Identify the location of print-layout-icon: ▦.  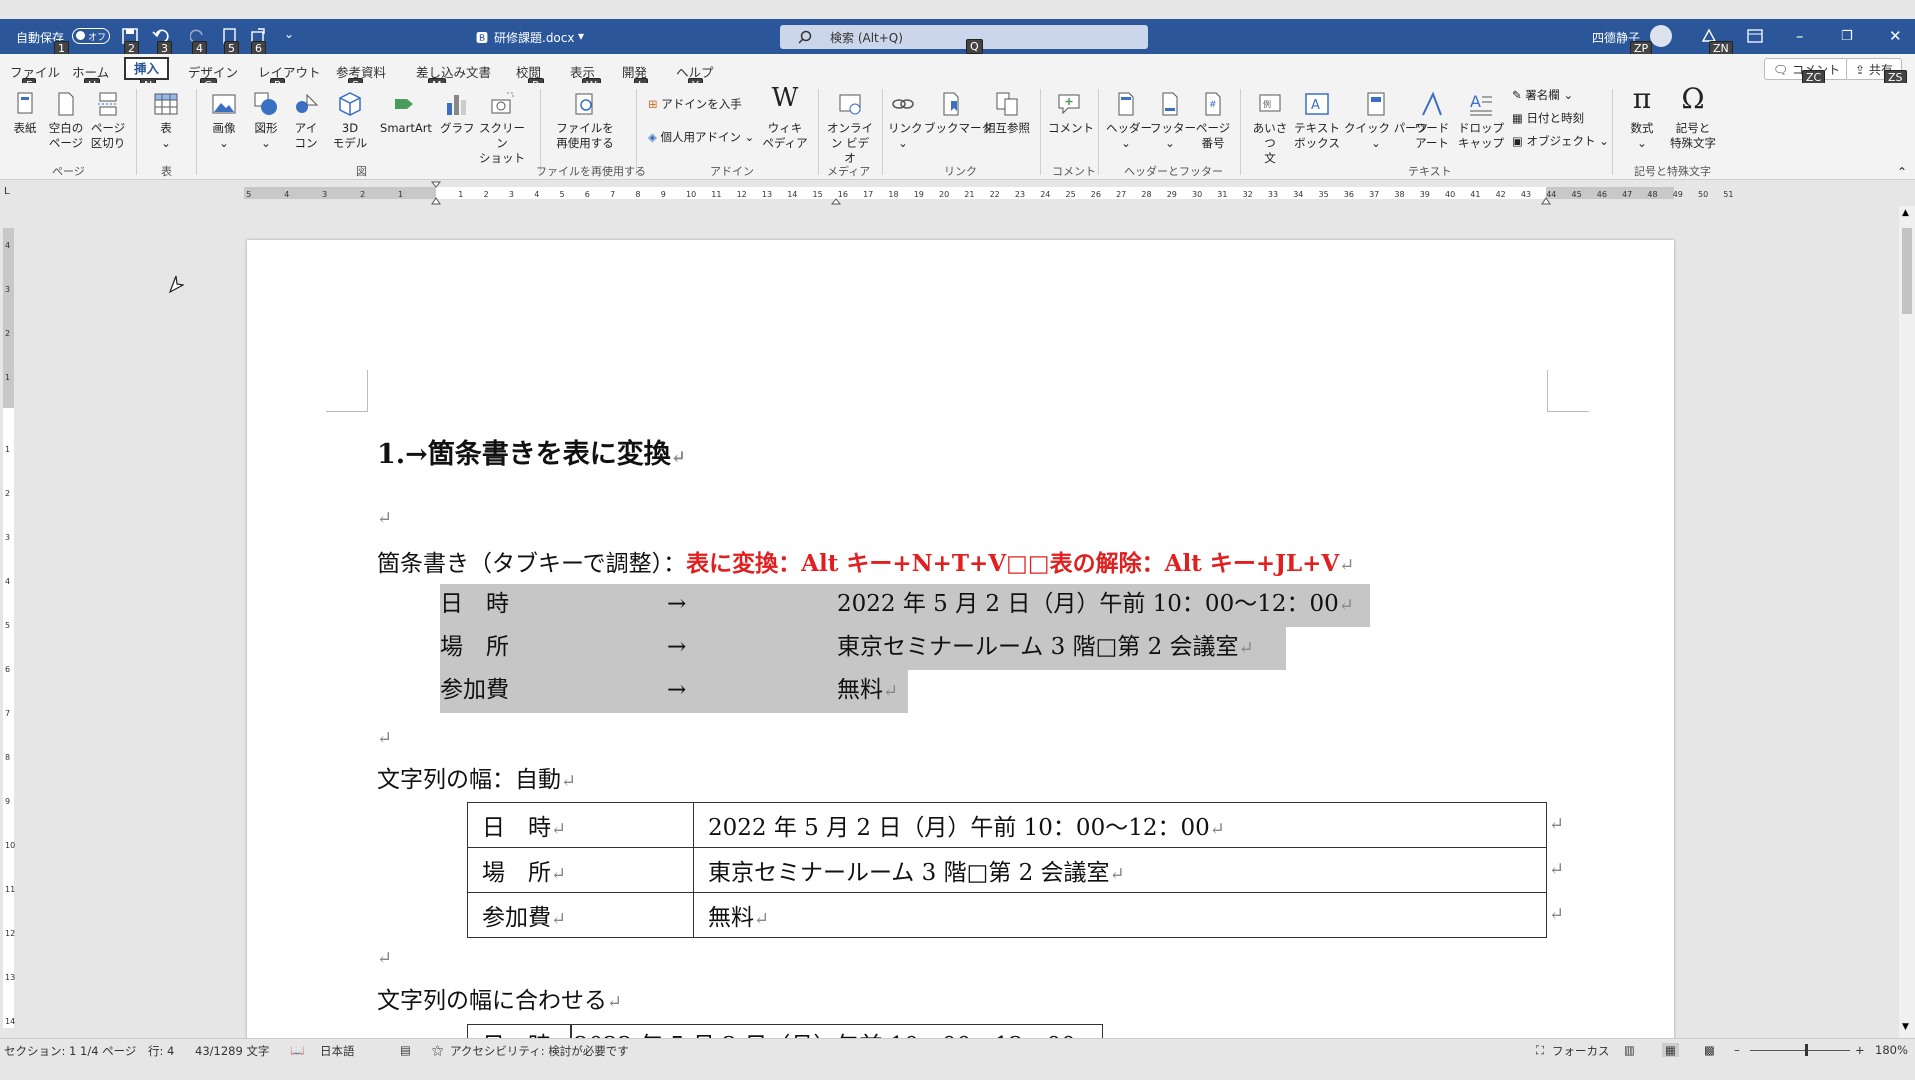
(1670, 1050).